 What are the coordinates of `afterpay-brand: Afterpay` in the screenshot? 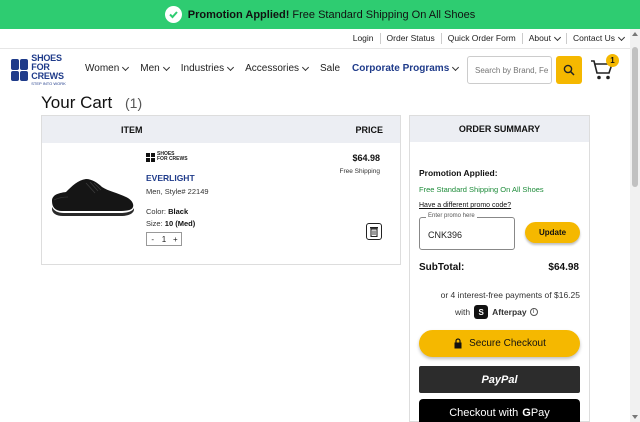 It's located at (509, 312).